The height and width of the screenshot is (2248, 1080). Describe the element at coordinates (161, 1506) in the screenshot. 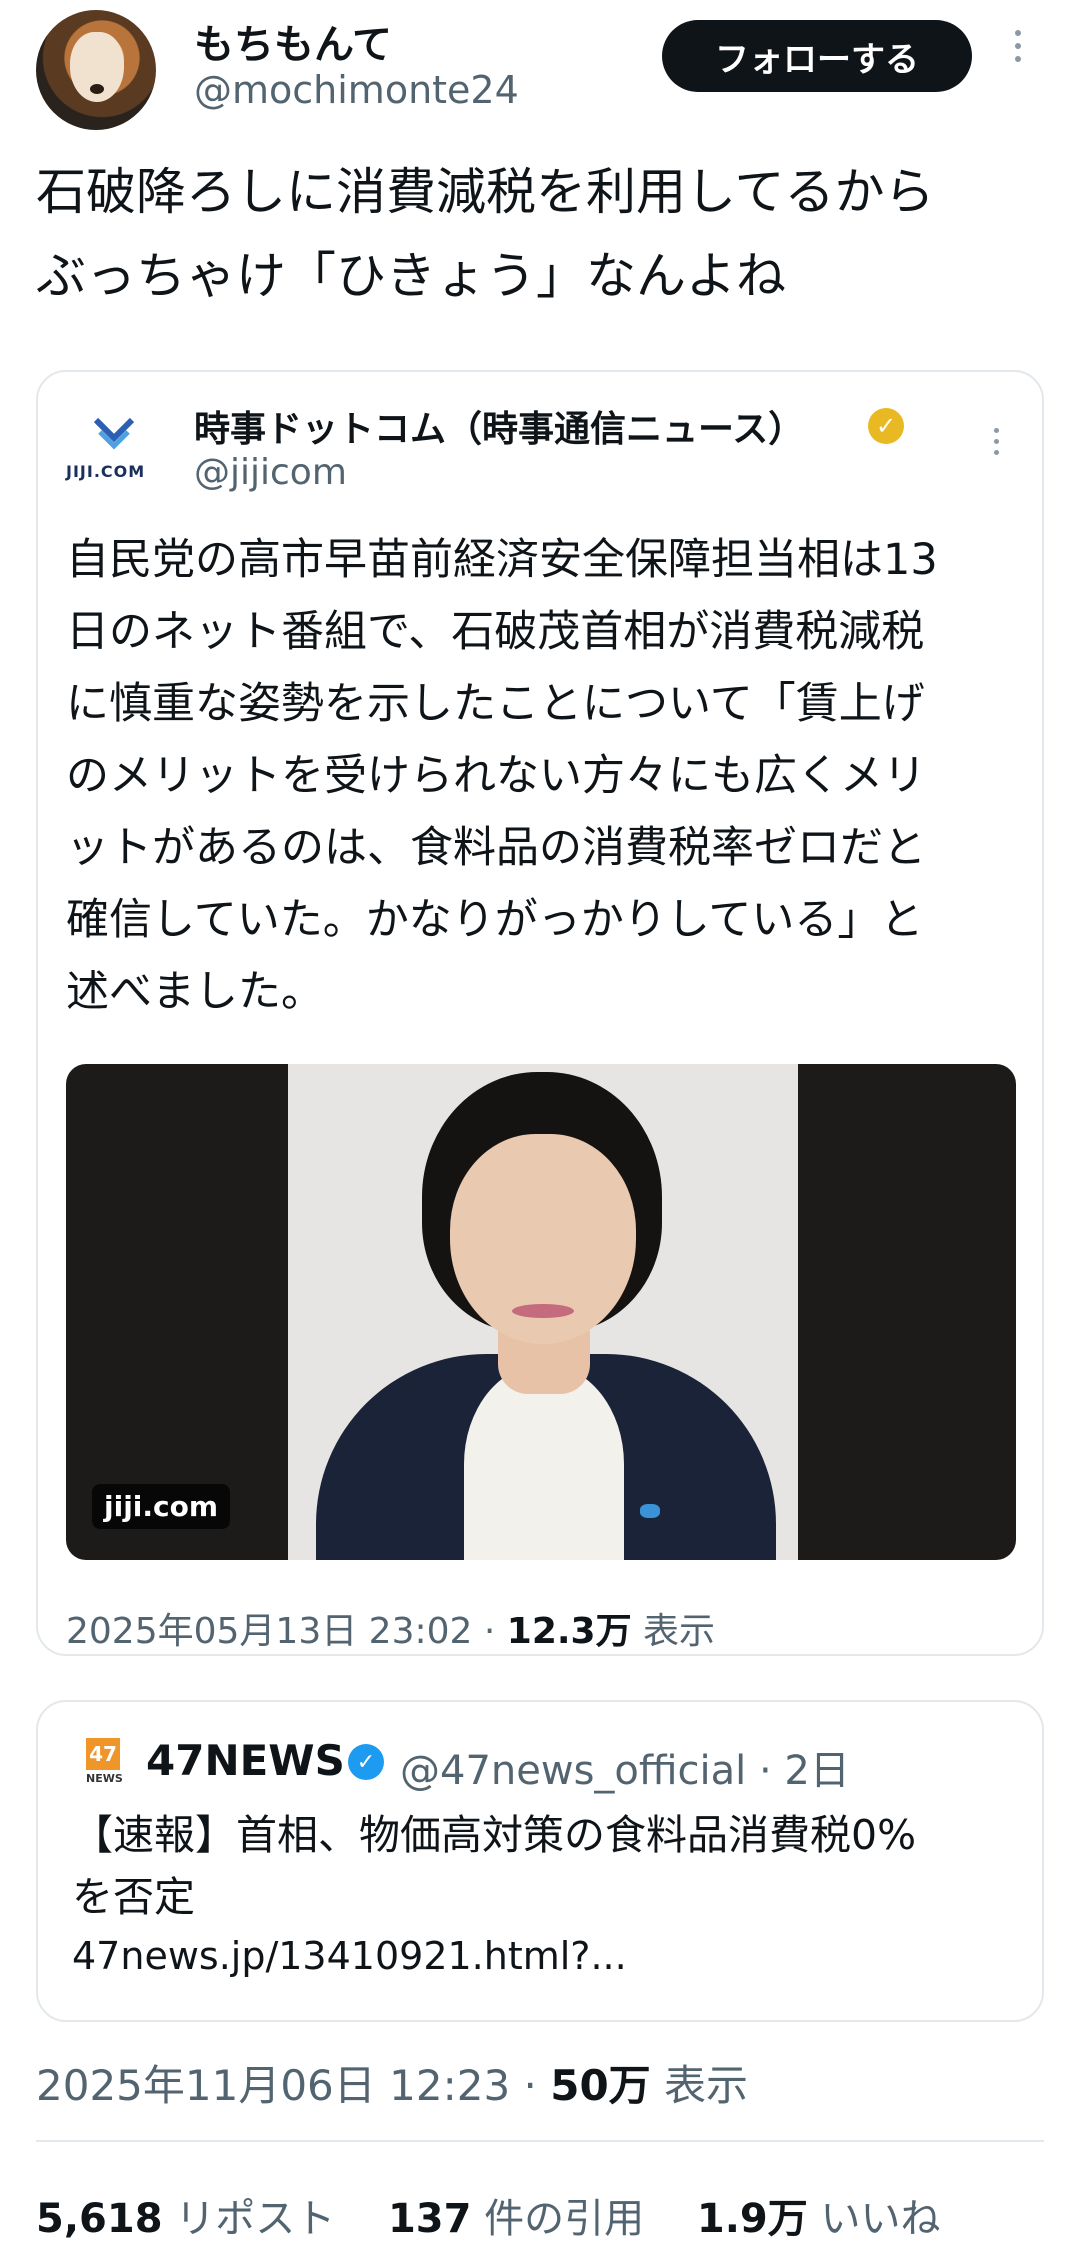

I see `image-watermark: jiji.com` at that location.